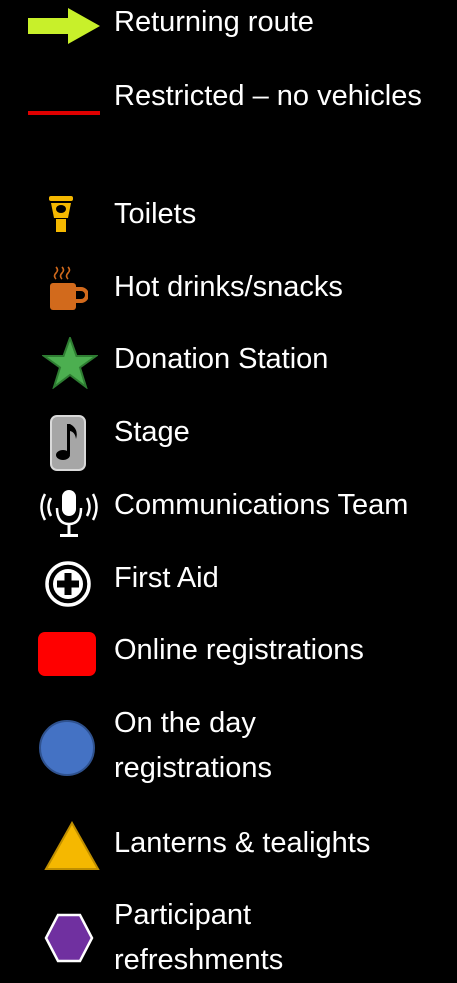 The height and width of the screenshot is (983, 457). Describe the element at coordinates (228, 119) in the screenshot. I see `legend-item-restricted: Restricted – no vehicles` at that location.